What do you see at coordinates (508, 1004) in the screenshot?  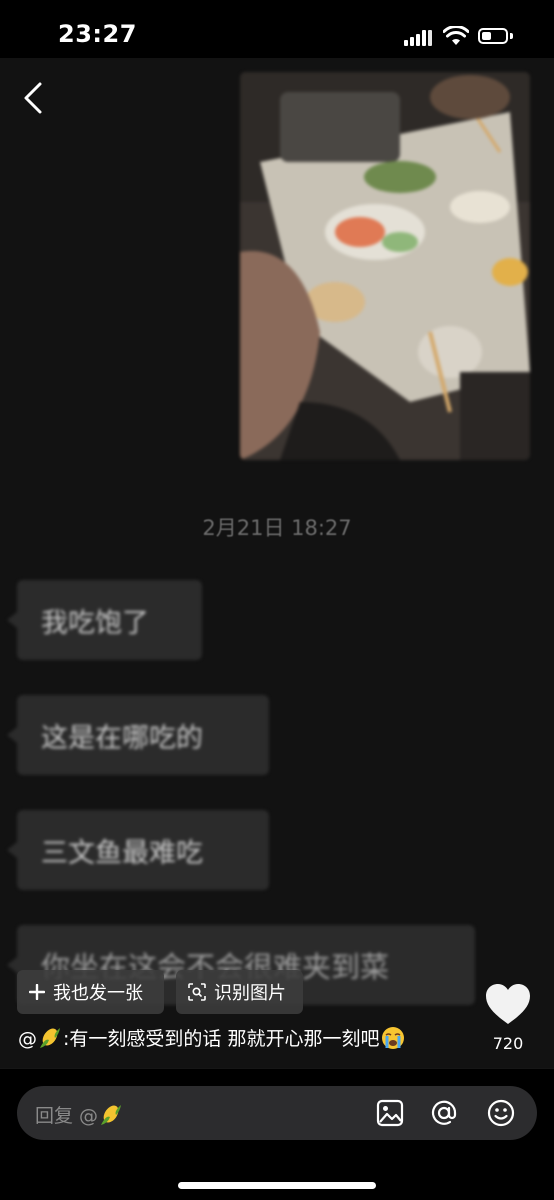 I see `heart-icon` at bounding box center [508, 1004].